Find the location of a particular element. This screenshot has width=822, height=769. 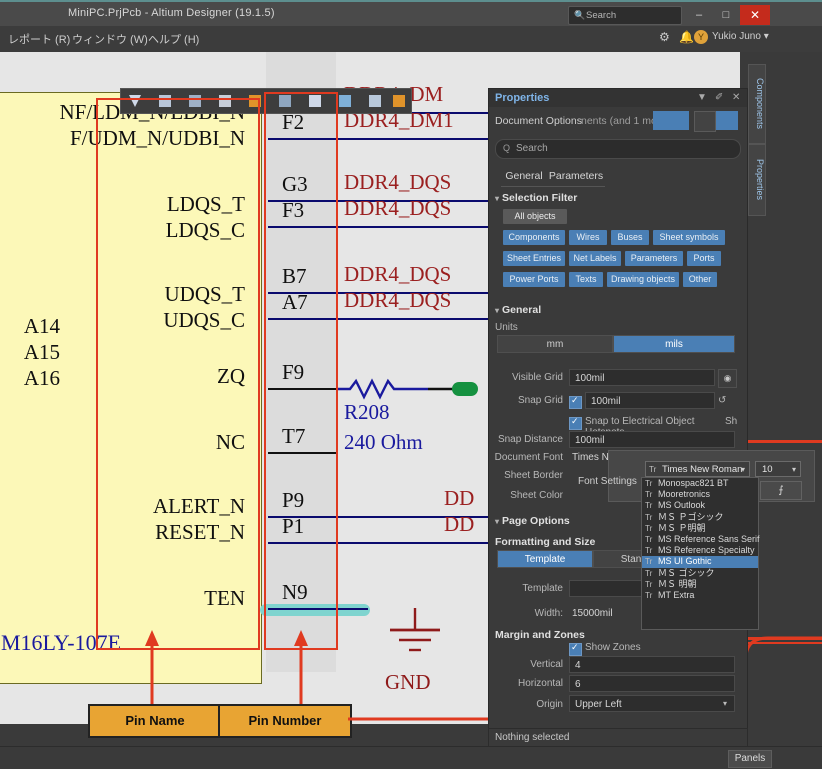

properties-panel-header: Properties ▼ ✐ ✕ is located at coordinates (618, 98).